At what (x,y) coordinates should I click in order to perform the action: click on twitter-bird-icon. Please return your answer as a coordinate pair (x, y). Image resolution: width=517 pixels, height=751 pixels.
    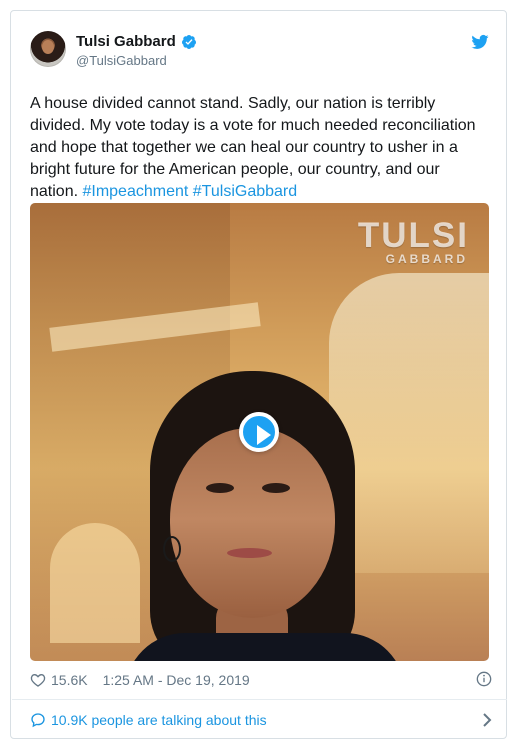
    Looking at the image, I should click on (480, 42).